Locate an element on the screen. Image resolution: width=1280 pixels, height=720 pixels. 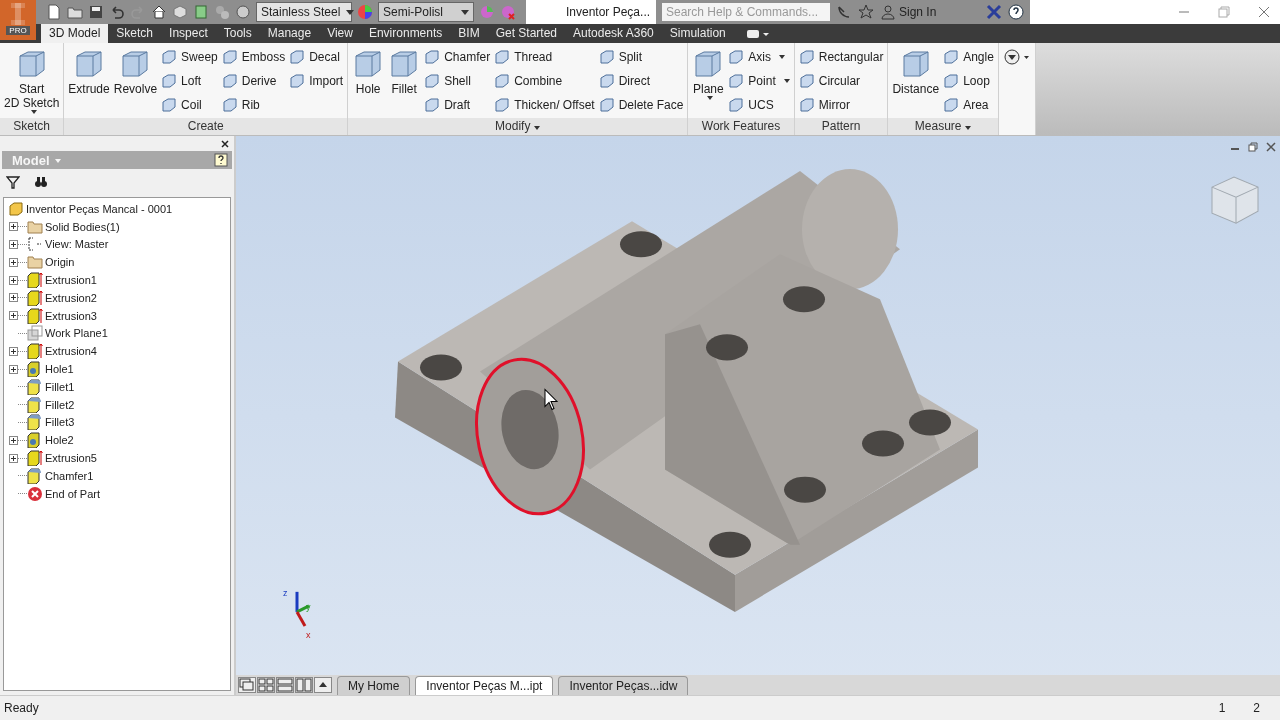
tree-item: Extrusion2 is located at coordinates (71, 297).